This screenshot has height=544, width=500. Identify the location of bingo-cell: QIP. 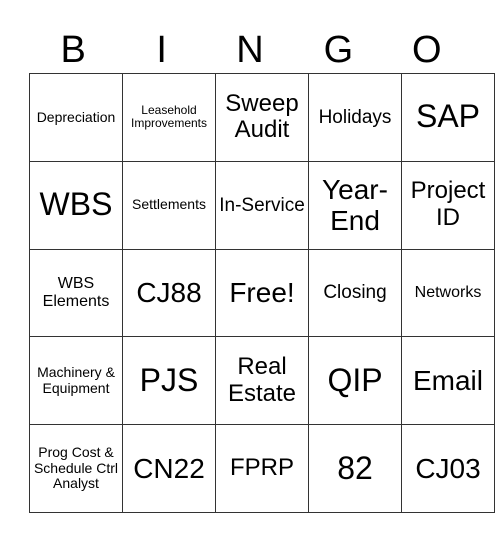
(355, 381).